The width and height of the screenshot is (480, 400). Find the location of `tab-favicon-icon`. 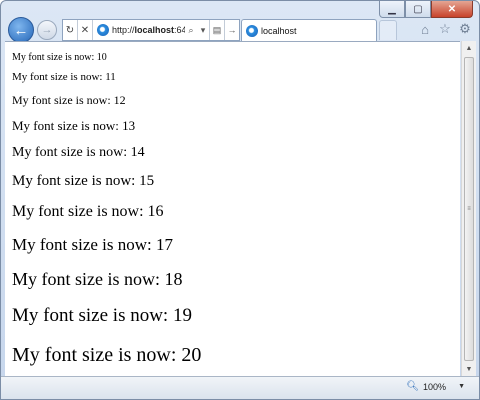

tab-favicon-icon is located at coordinates (252, 31).